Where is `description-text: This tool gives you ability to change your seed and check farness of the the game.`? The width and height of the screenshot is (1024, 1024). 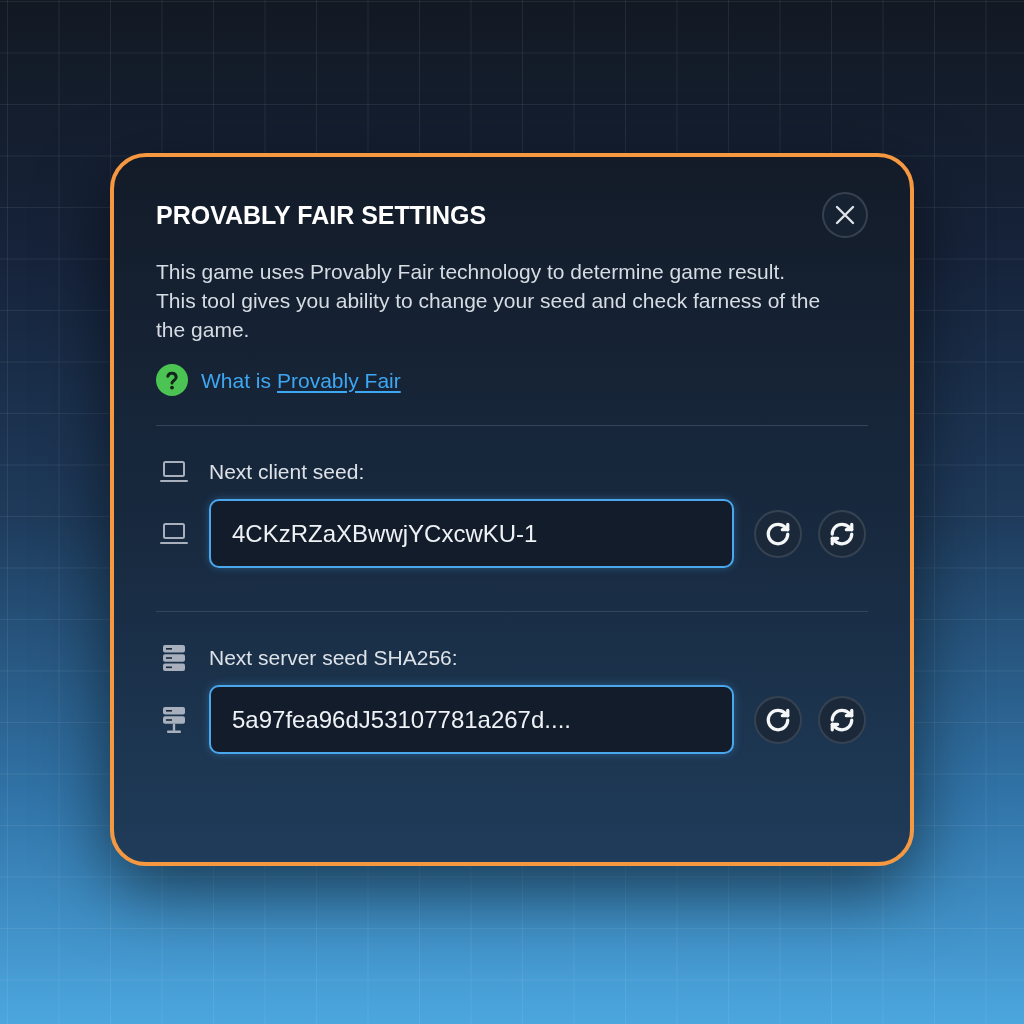
description-text: This tool gives you ability to change your seed and check farness of the the game. is located at coordinates (489, 315).